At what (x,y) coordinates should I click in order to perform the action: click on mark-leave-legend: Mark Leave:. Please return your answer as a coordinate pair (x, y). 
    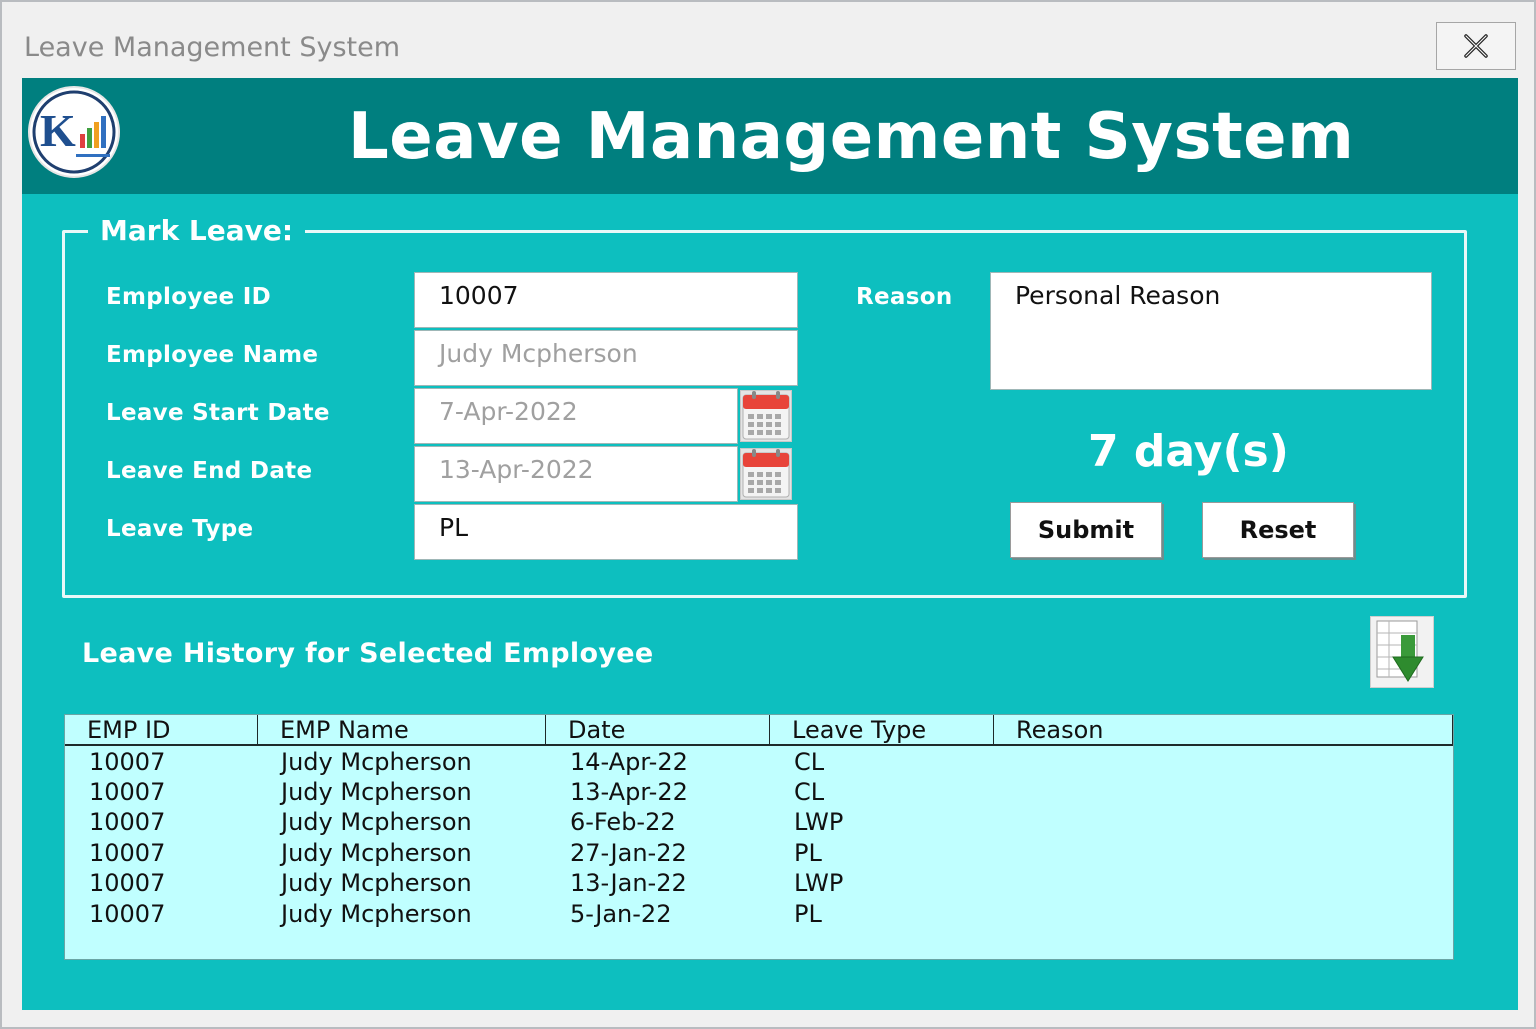
    Looking at the image, I should click on (197, 230).